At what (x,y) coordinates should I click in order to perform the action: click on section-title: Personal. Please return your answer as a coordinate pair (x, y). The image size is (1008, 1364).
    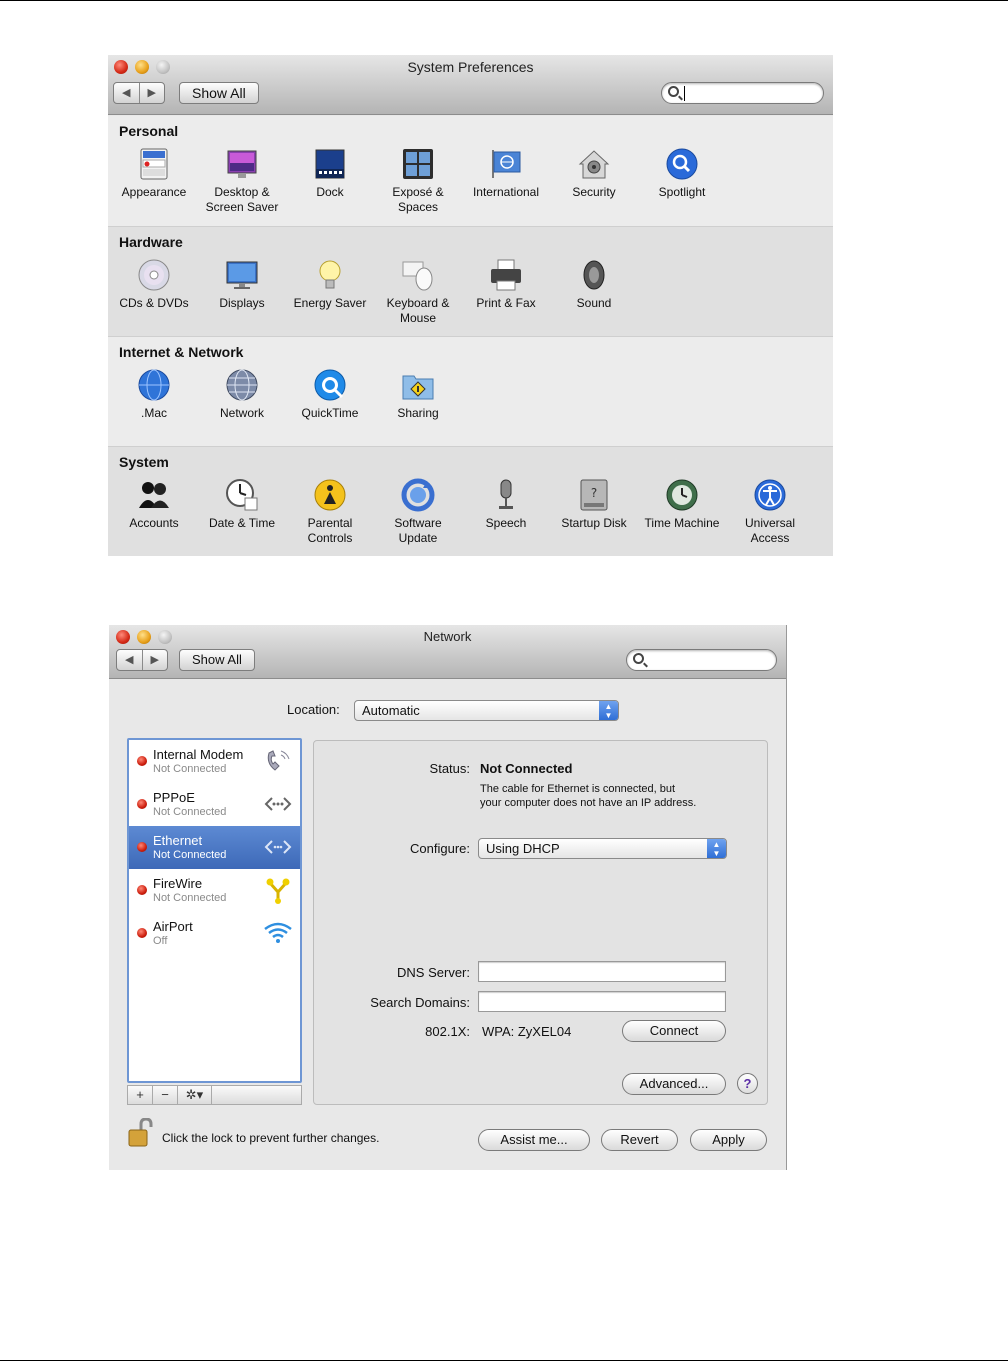
    Looking at the image, I should click on (149, 131).